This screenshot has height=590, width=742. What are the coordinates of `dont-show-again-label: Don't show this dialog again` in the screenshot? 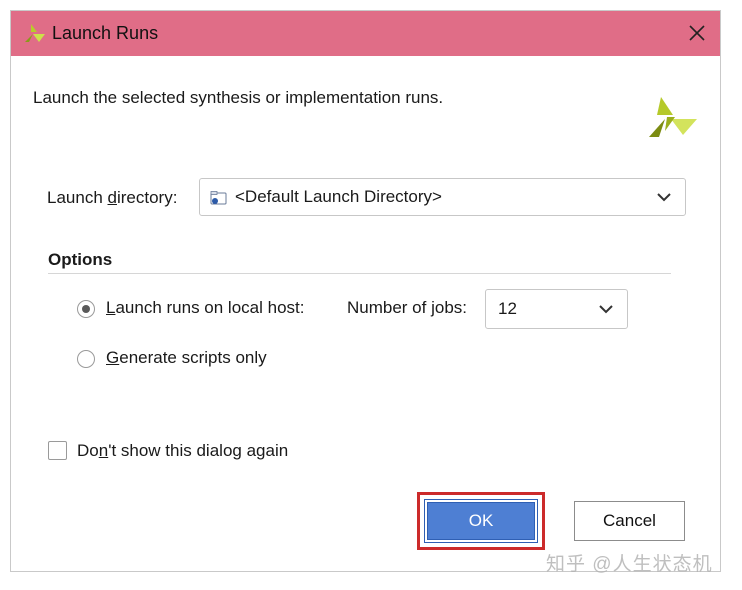 It's located at (182, 451).